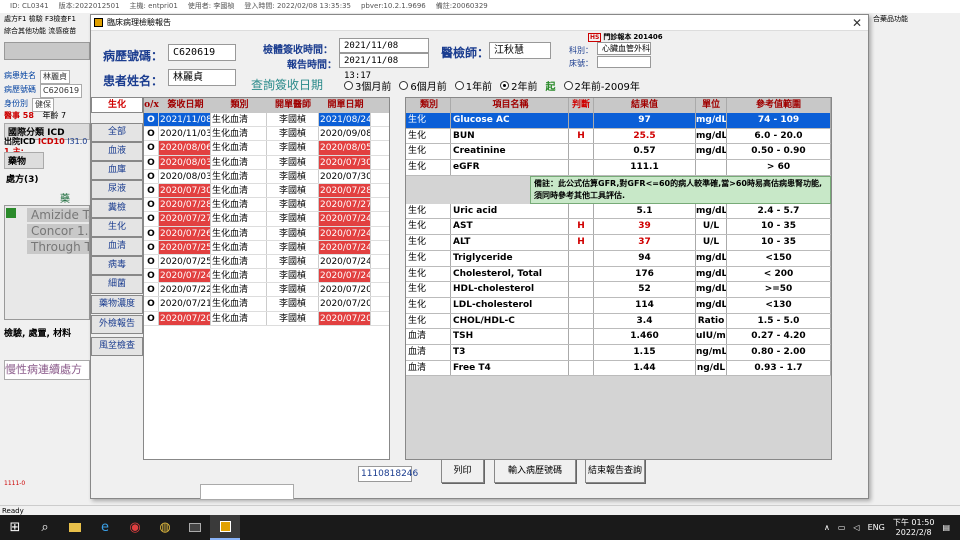 The height and width of the screenshot is (540, 960). I want to click on side-tab: 全部, so click(117, 132).